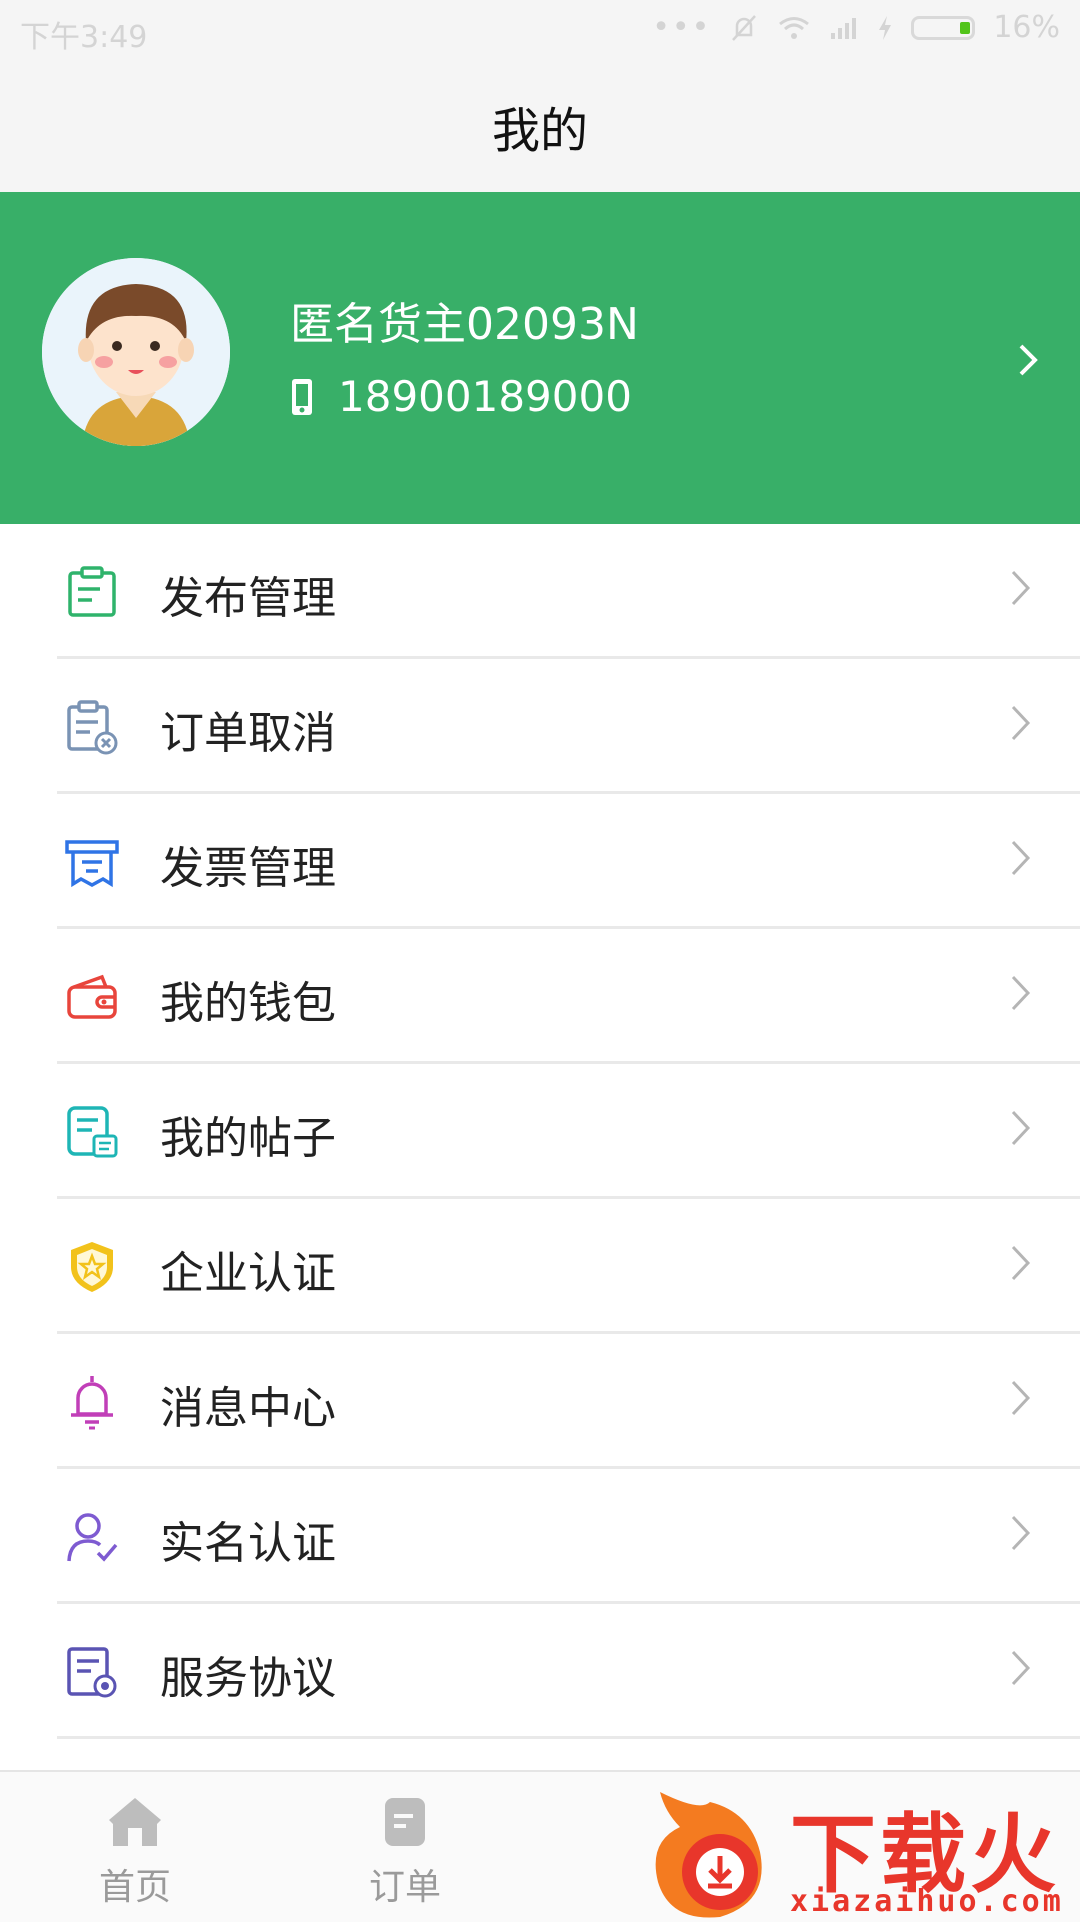  I want to click on battery-icon, so click(943, 27).